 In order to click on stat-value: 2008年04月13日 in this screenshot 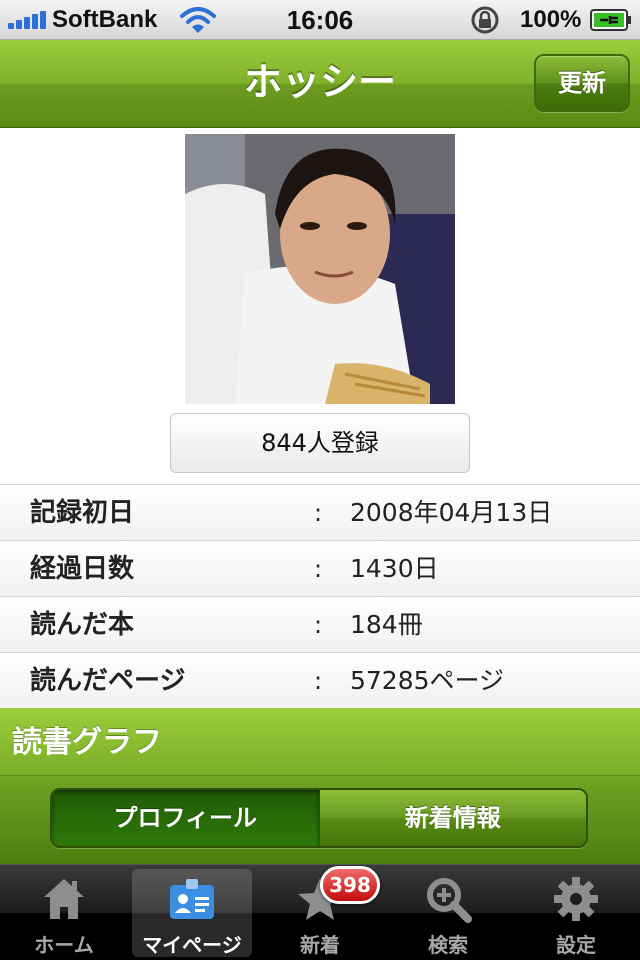, I will do `click(451, 512)`.